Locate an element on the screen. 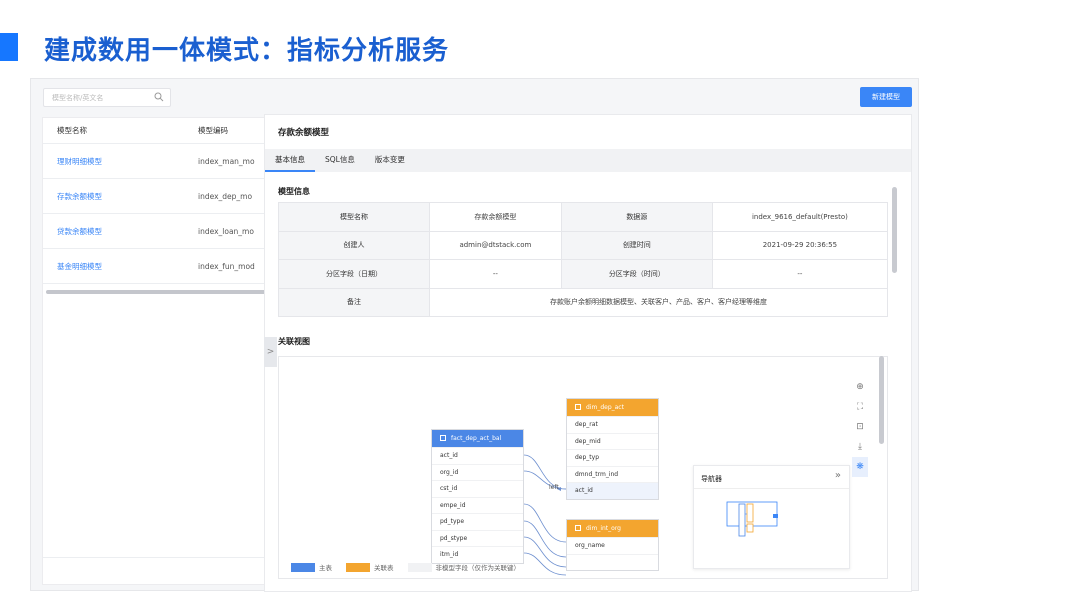 The image size is (1080, 608). slide-title: 建成数用一体模式：指标分析服务 is located at coordinates (247, 51).